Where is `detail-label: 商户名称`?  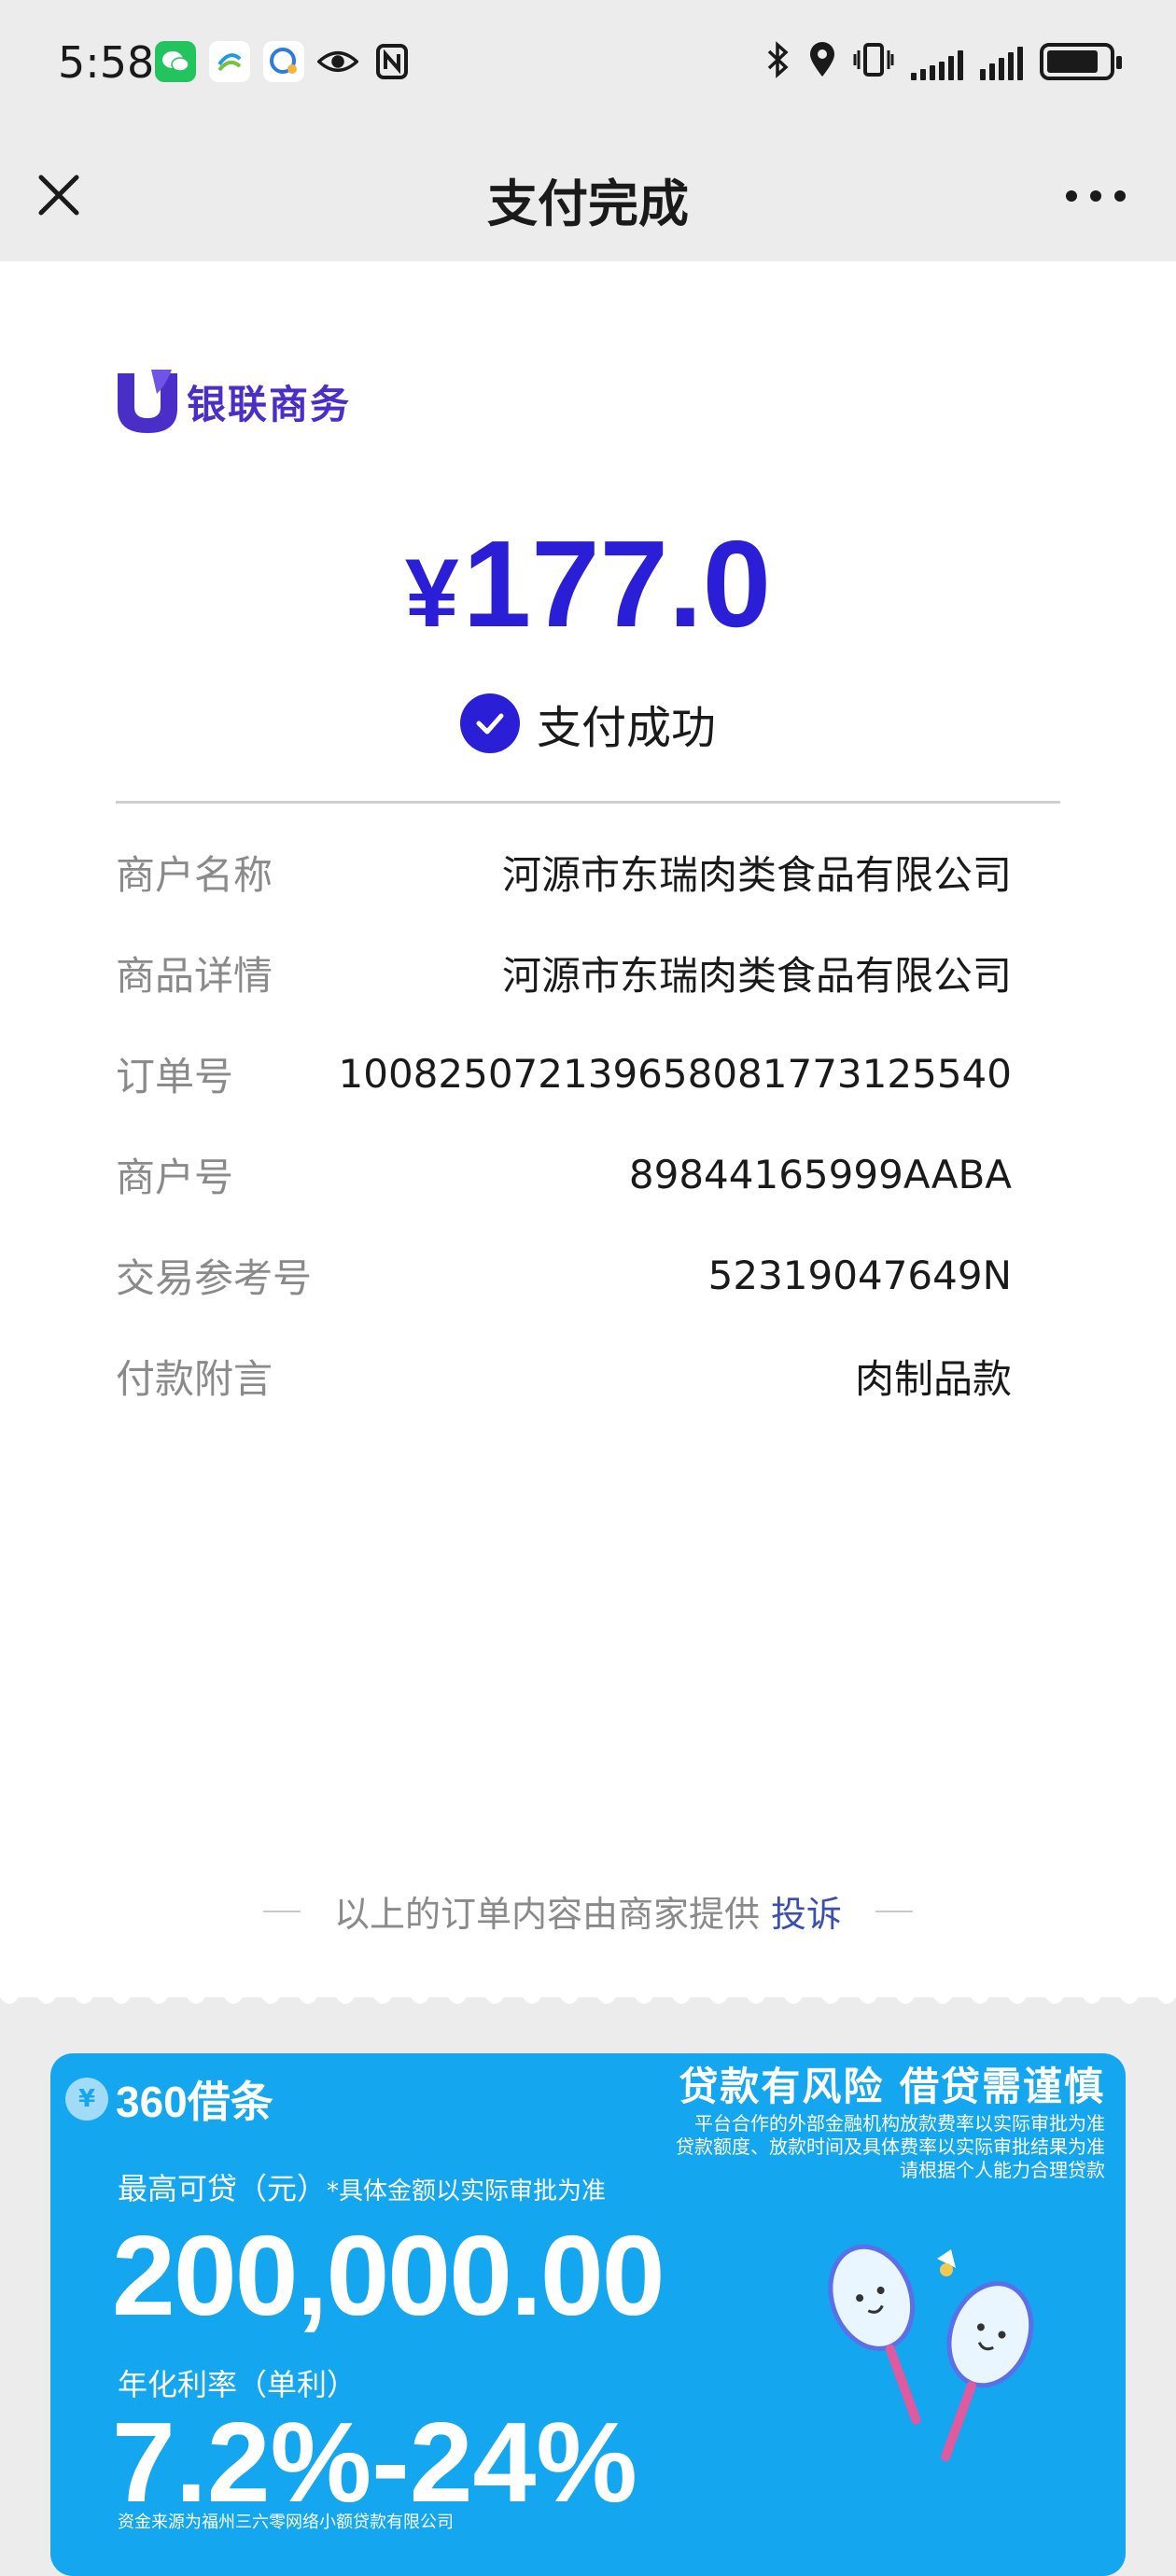
detail-label: 商户名称 is located at coordinates (194, 874).